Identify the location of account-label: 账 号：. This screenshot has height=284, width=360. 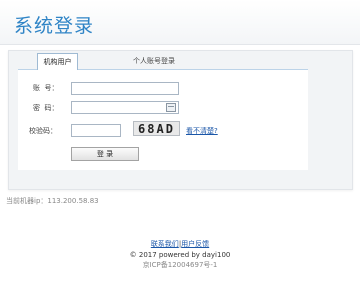
(46, 88).